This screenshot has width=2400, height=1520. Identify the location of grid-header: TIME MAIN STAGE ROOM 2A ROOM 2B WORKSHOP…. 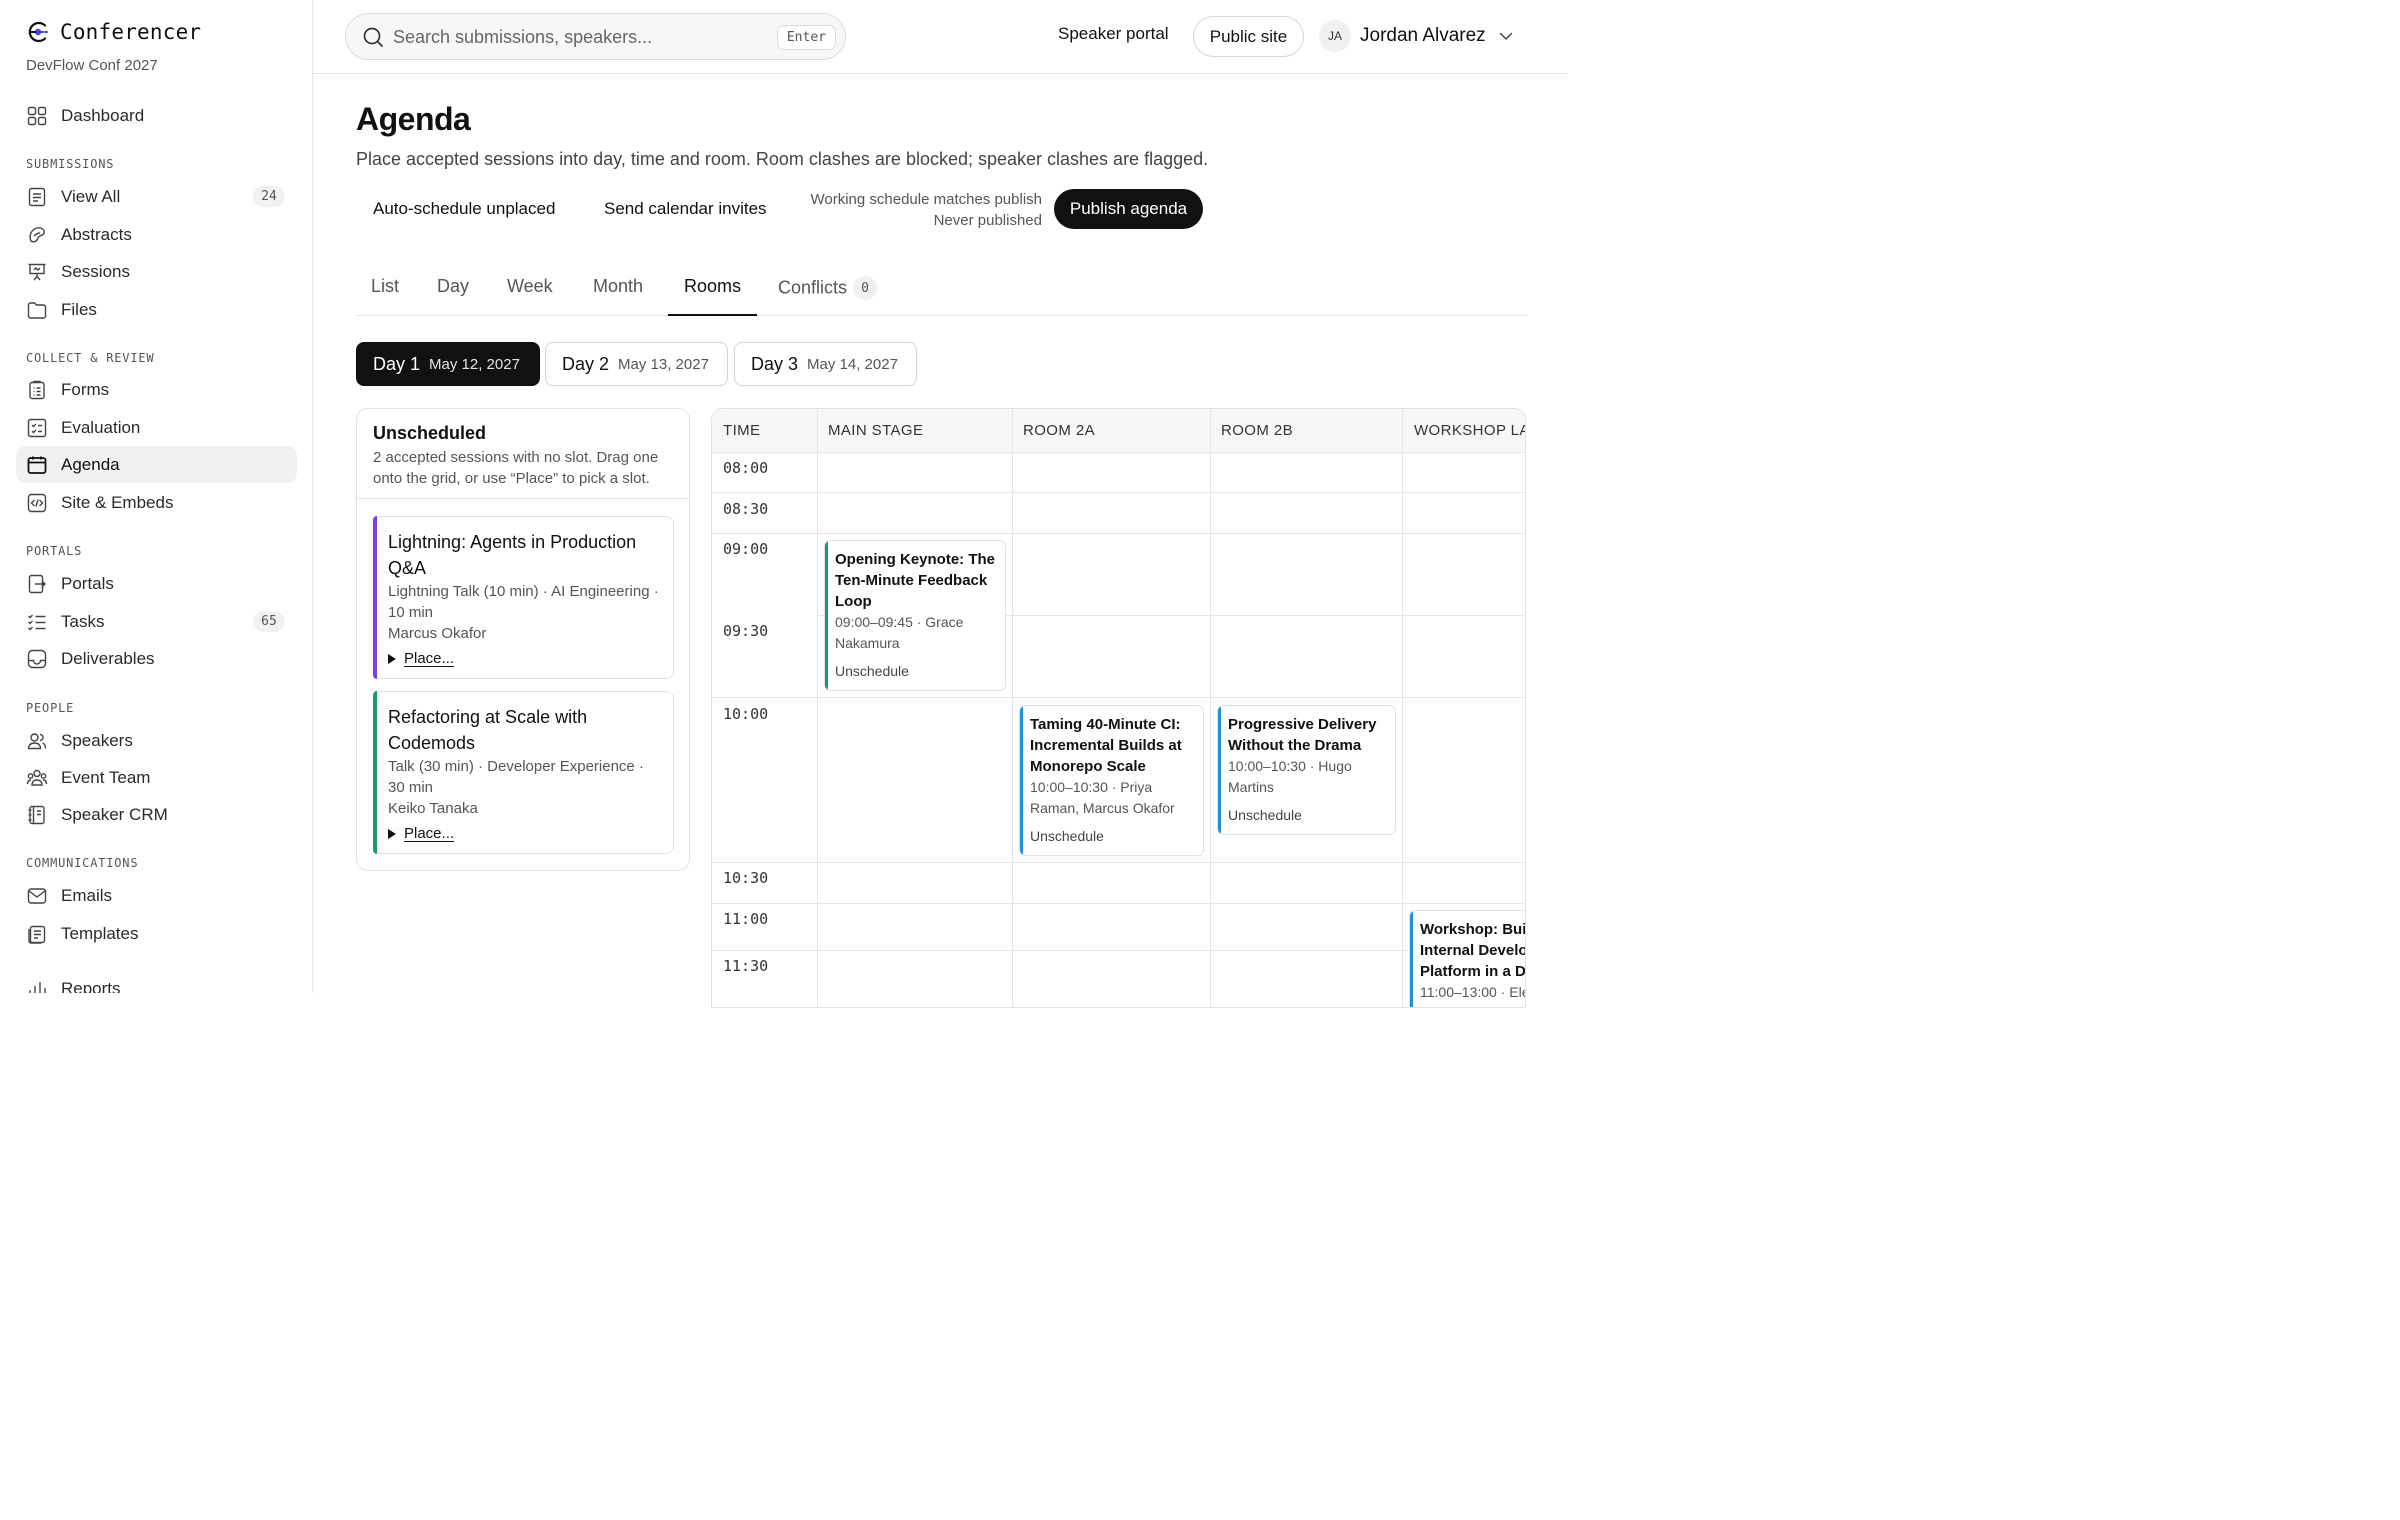
(1118, 431).